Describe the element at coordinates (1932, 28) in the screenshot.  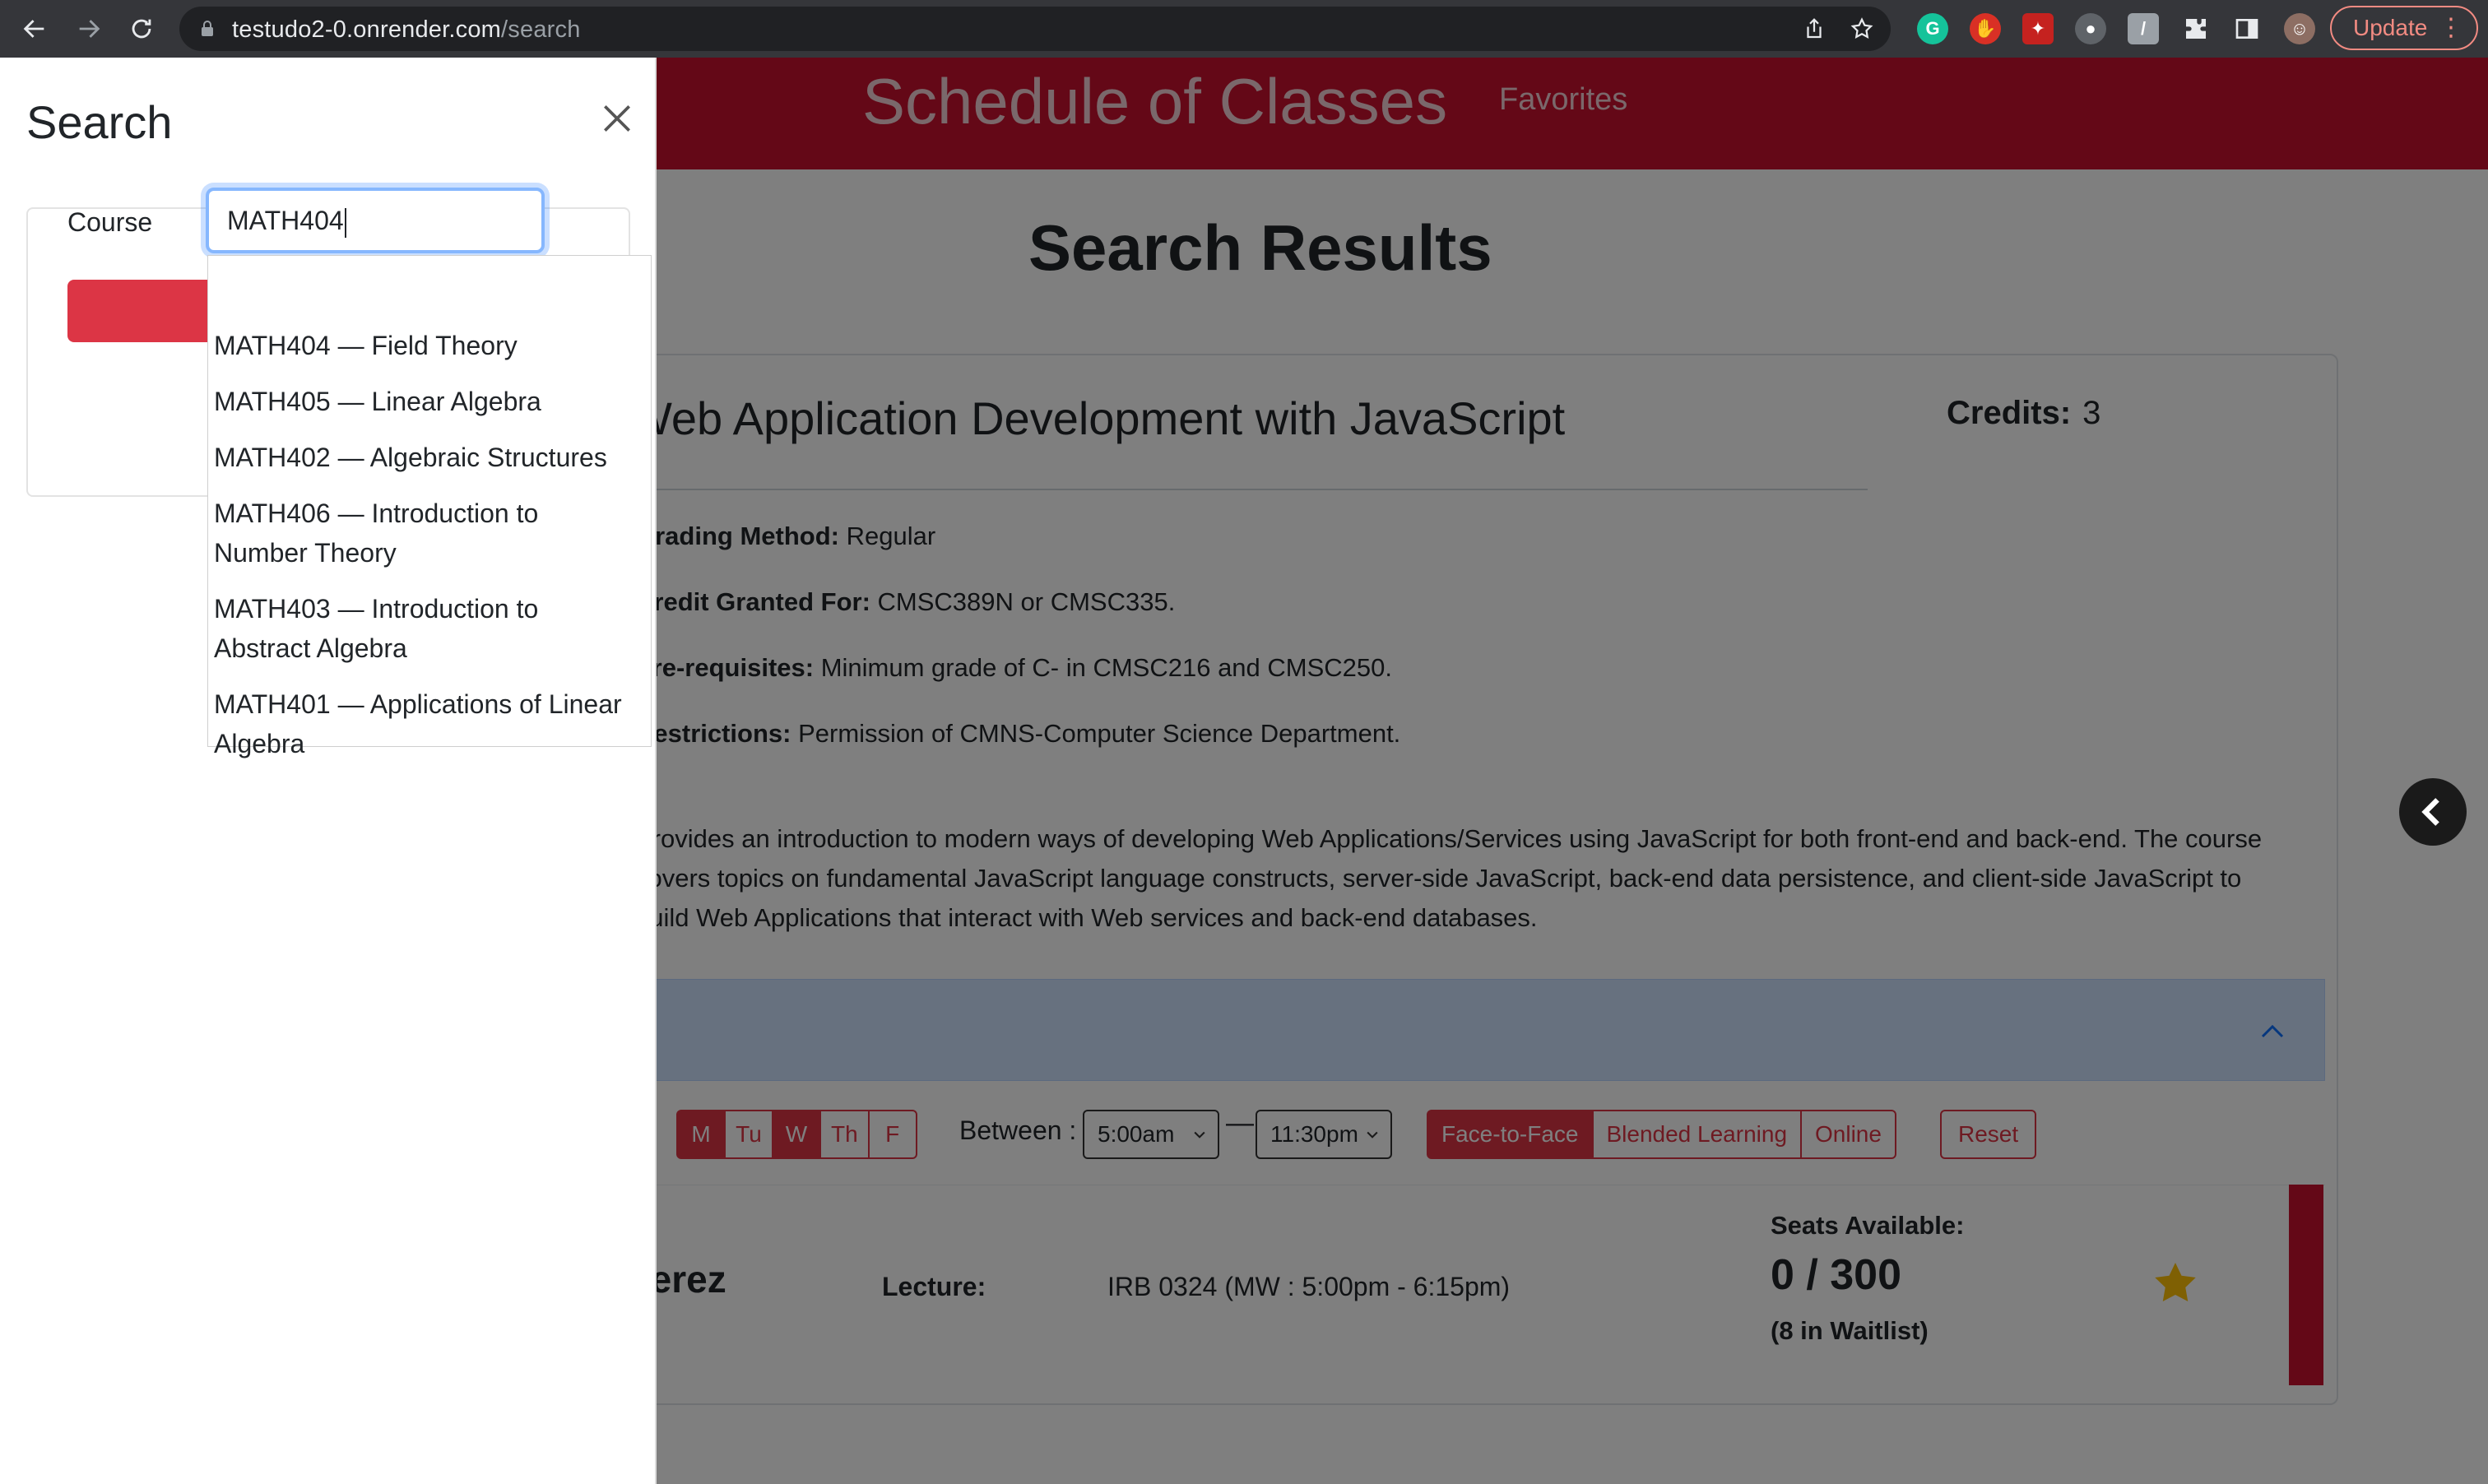
I see `grammarly-extension-icon: G` at that location.